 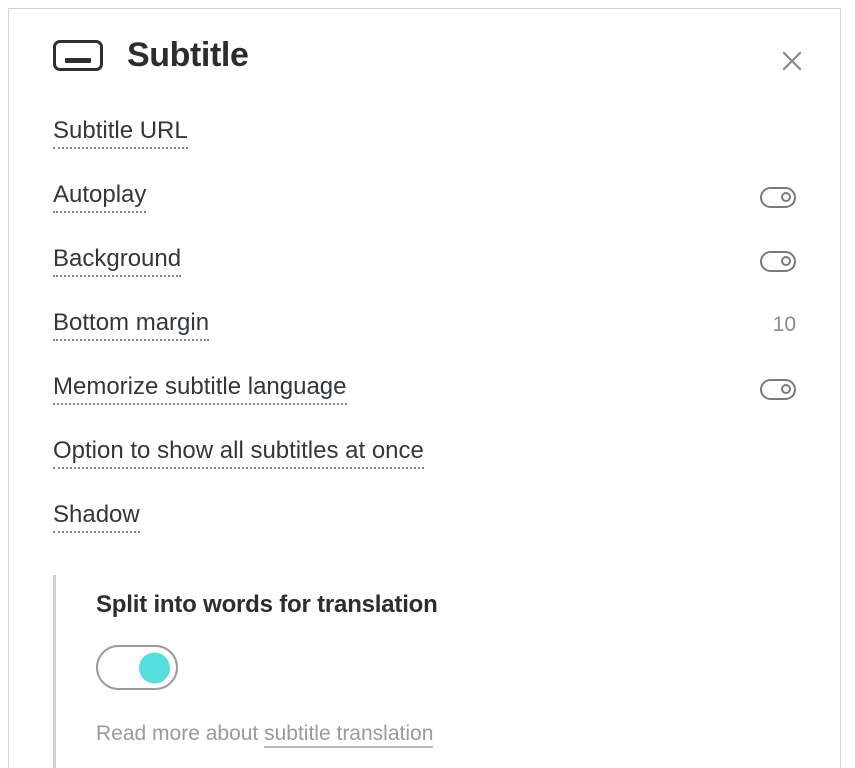 I want to click on background-toggle, so click(x=778, y=261).